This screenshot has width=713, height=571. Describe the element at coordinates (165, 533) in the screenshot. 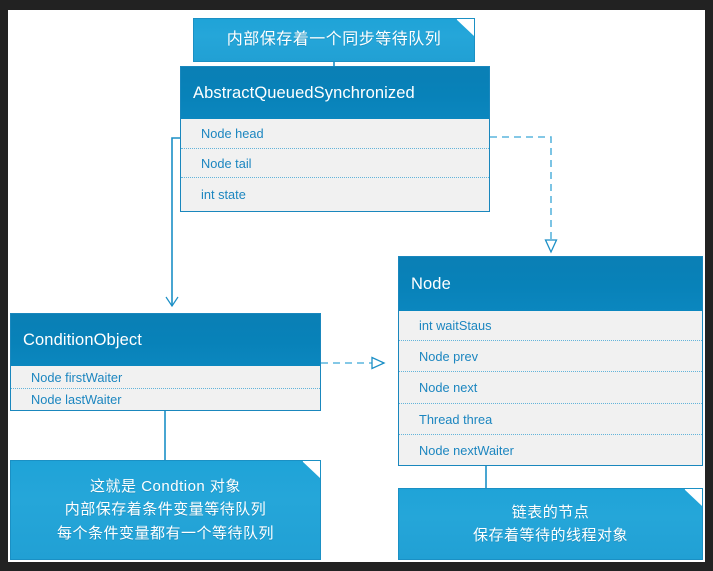

I see `note-conditionobject-line-3: 每个条件变量都有一个等待队列` at that location.